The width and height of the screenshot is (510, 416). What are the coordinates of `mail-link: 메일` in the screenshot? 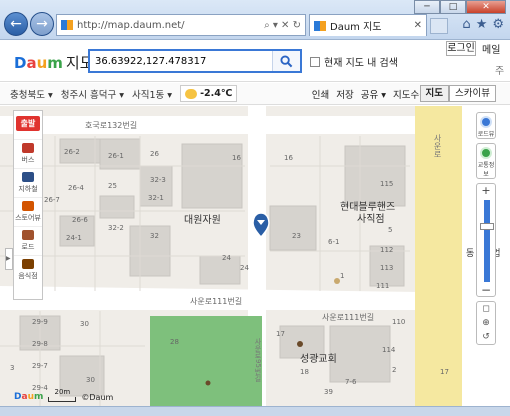 It's located at (491, 48).